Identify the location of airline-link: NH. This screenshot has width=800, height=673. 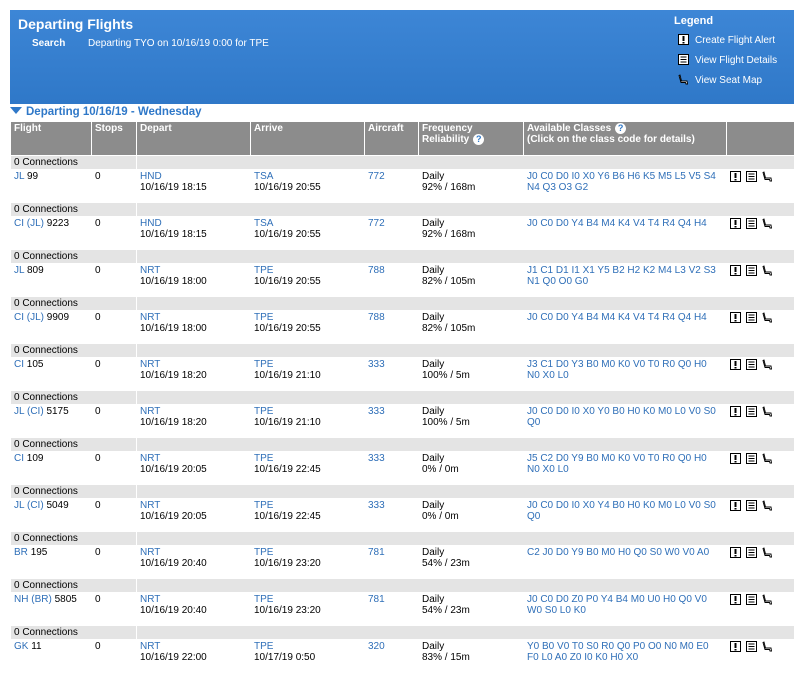
(21, 599).